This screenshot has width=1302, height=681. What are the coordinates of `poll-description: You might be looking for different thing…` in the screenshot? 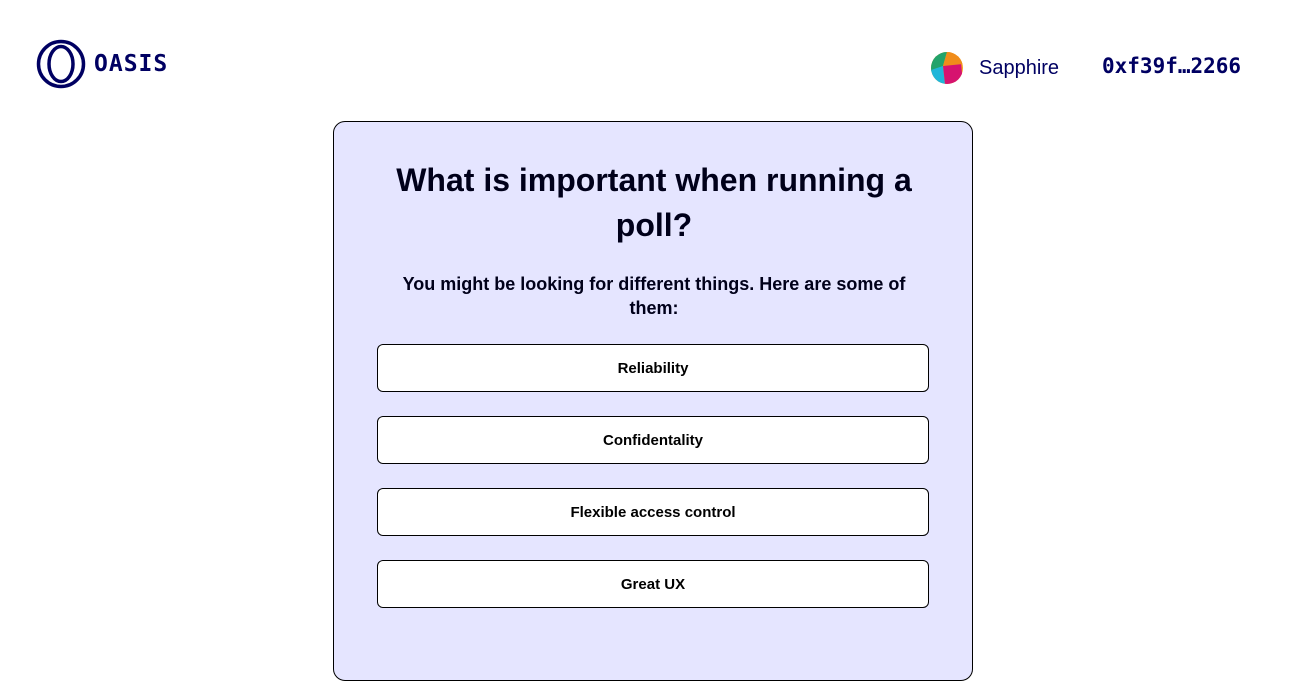 It's located at (654, 296).